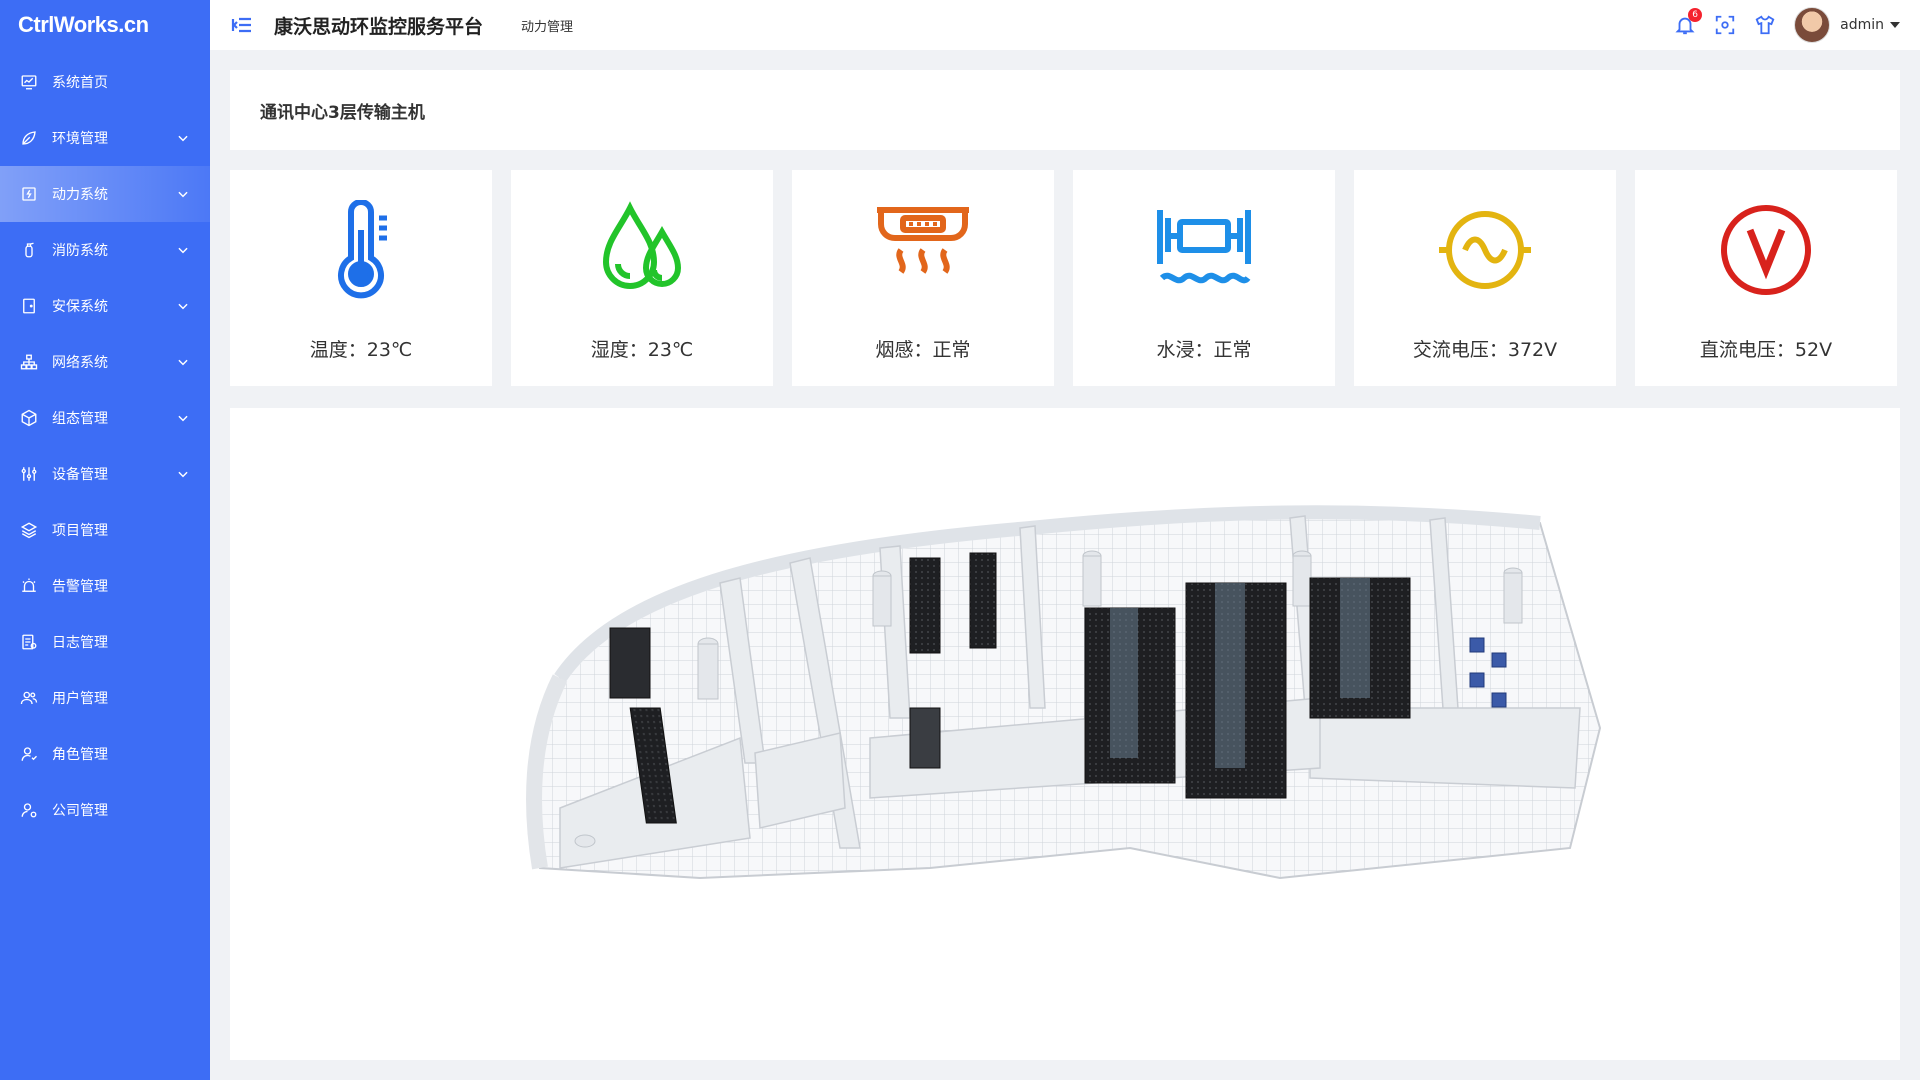 The width and height of the screenshot is (1920, 1080). I want to click on notification-button: 6, so click(1688, 22).